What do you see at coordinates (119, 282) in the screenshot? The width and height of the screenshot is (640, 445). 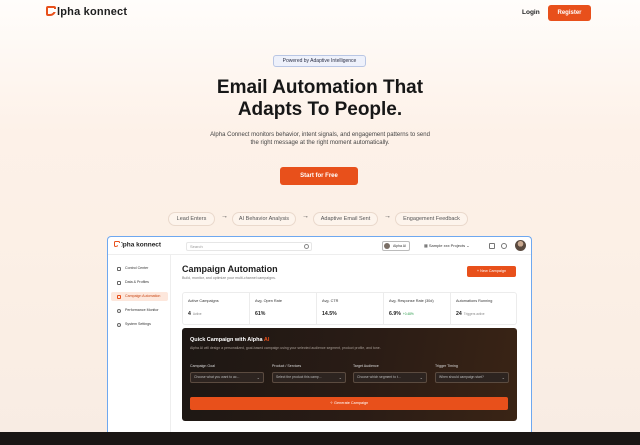 I see `database-icon` at bounding box center [119, 282].